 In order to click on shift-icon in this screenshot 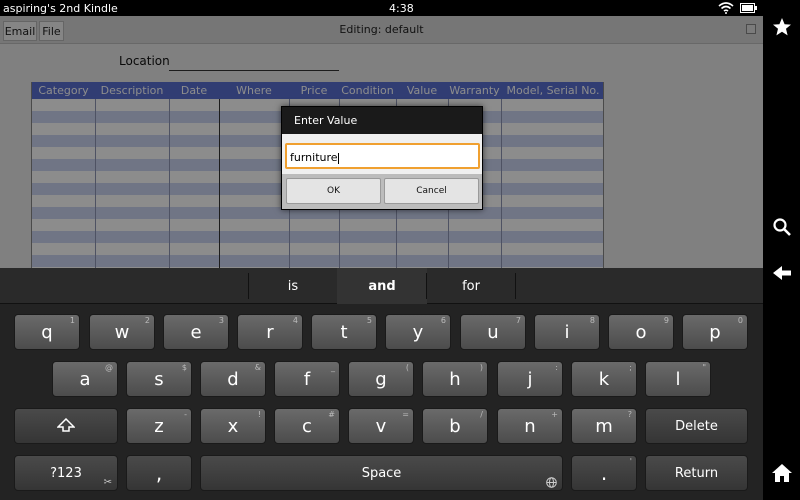, I will do `click(66, 425)`.